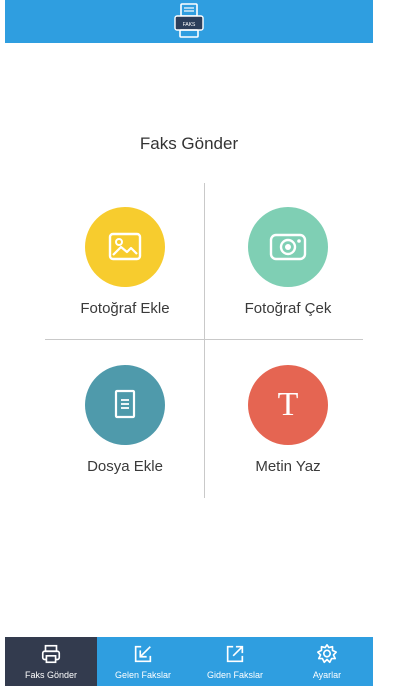  I want to click on tab-incoming-faxes: Gelen Fakslar, so click(143, 661).